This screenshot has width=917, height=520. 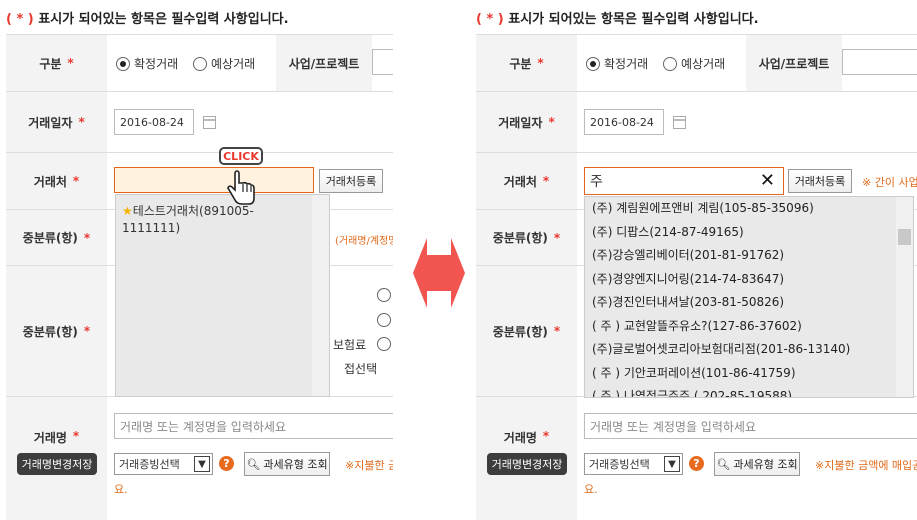 What do you see at coordinates (127, 211) in the screenshot?
I see `star-icon: ★` at bounding box center [127, 211].